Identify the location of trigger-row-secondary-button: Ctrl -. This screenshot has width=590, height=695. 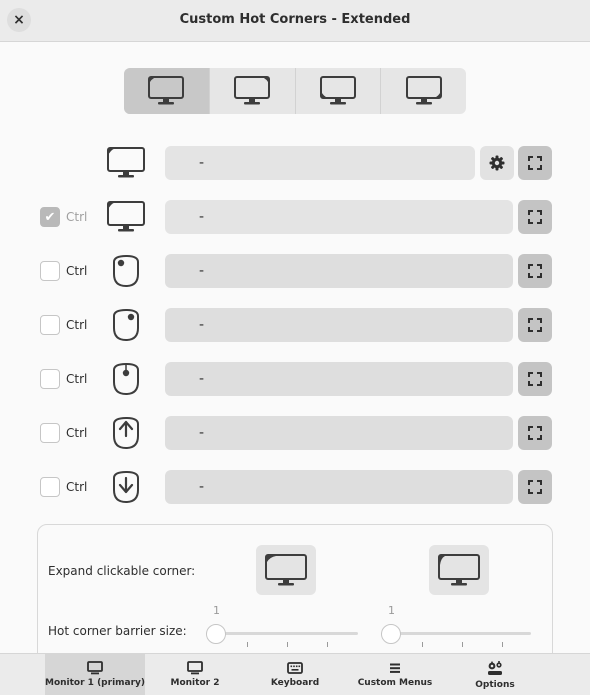
(295, 325).